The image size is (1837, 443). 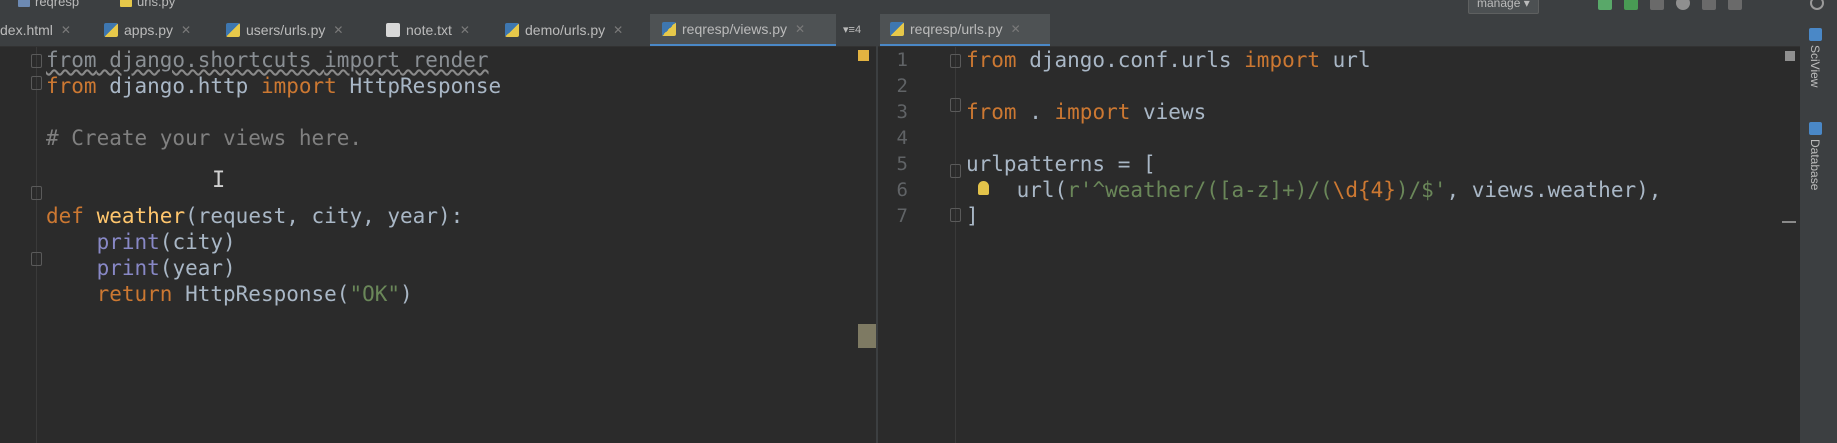 What do you see at coordinates (918, 7) in the screenshot?
I see `navigation-bar: reqresp urls.py manage ▾` at bounding box center [918, 7].